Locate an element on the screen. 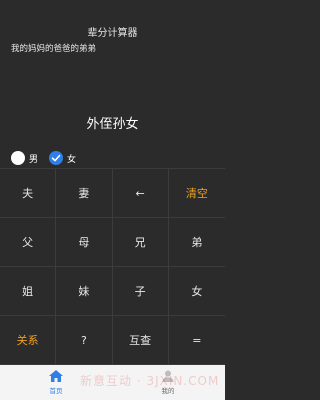  key-son: 子 is located at coordinates (140, 291).